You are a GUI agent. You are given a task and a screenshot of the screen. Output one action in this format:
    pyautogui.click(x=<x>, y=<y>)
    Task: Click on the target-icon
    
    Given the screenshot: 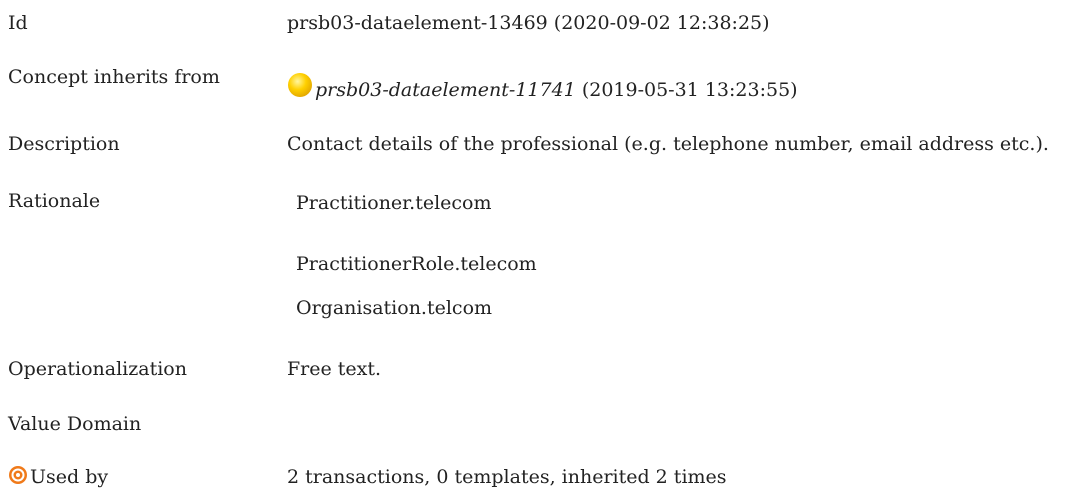 What is the action you would take?
    pyautogui.click(x=18, y=475)
    